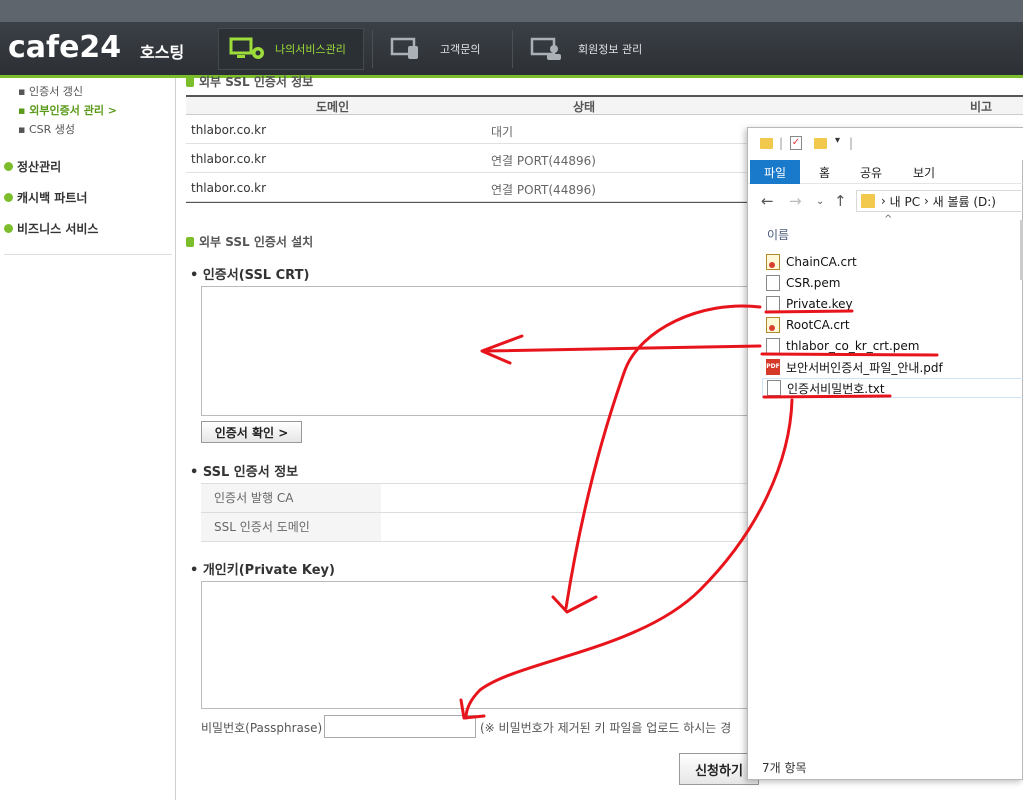  Describe the element at coordinates (268, 570) in the screenshot. I see `key-title-text: 개인키(Private Key)` at that location.